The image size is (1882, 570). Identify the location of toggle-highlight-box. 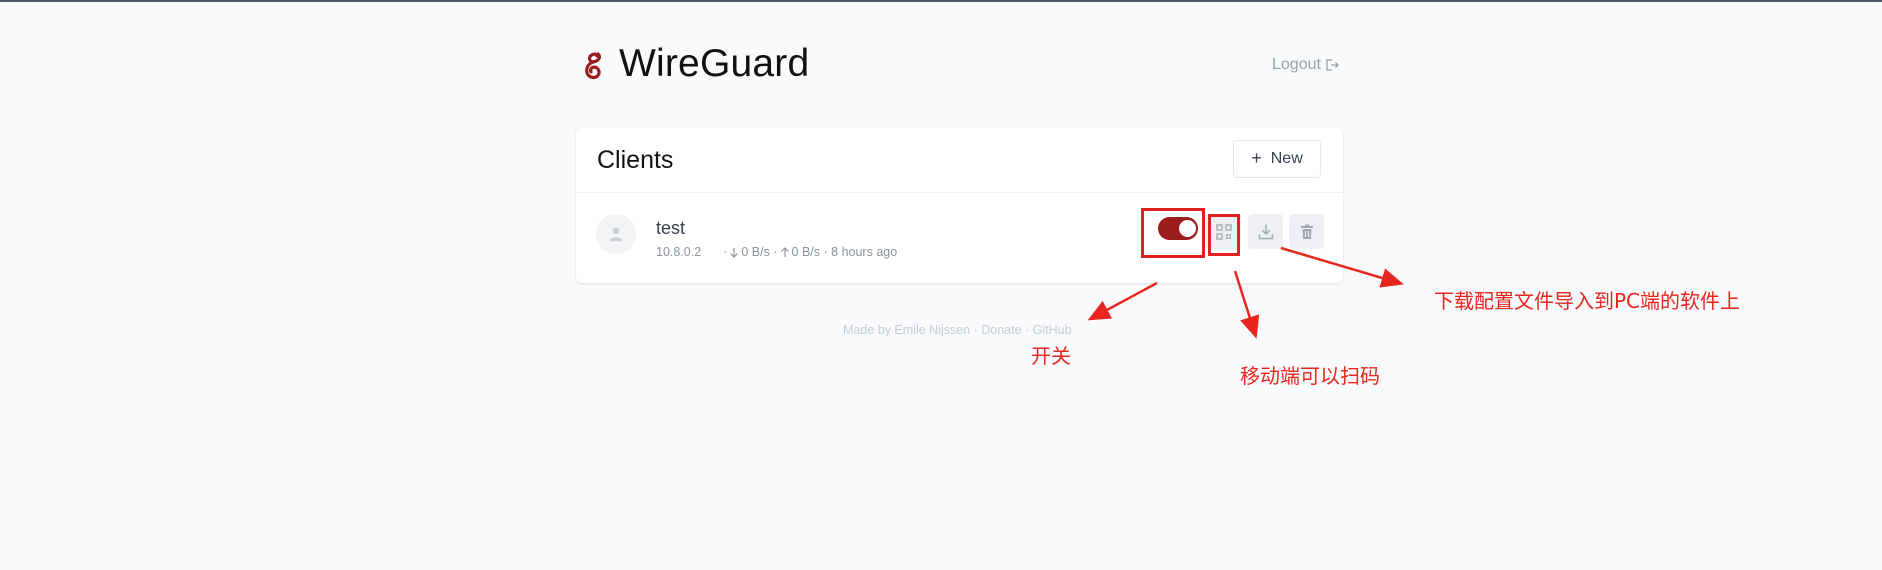
(1173, 233).